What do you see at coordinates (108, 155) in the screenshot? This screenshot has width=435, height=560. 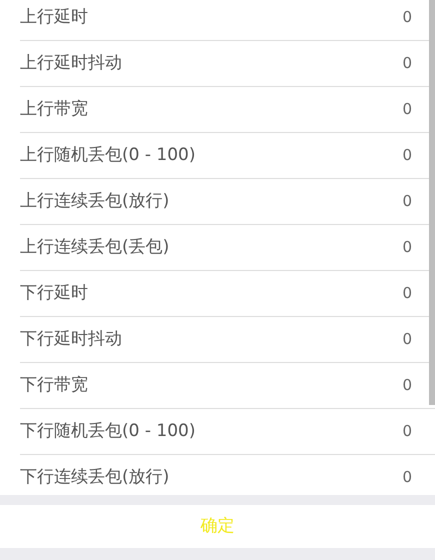 I see `setting-label: 上行随机丢包(0 - 100)` at bounding box center [108, 155].